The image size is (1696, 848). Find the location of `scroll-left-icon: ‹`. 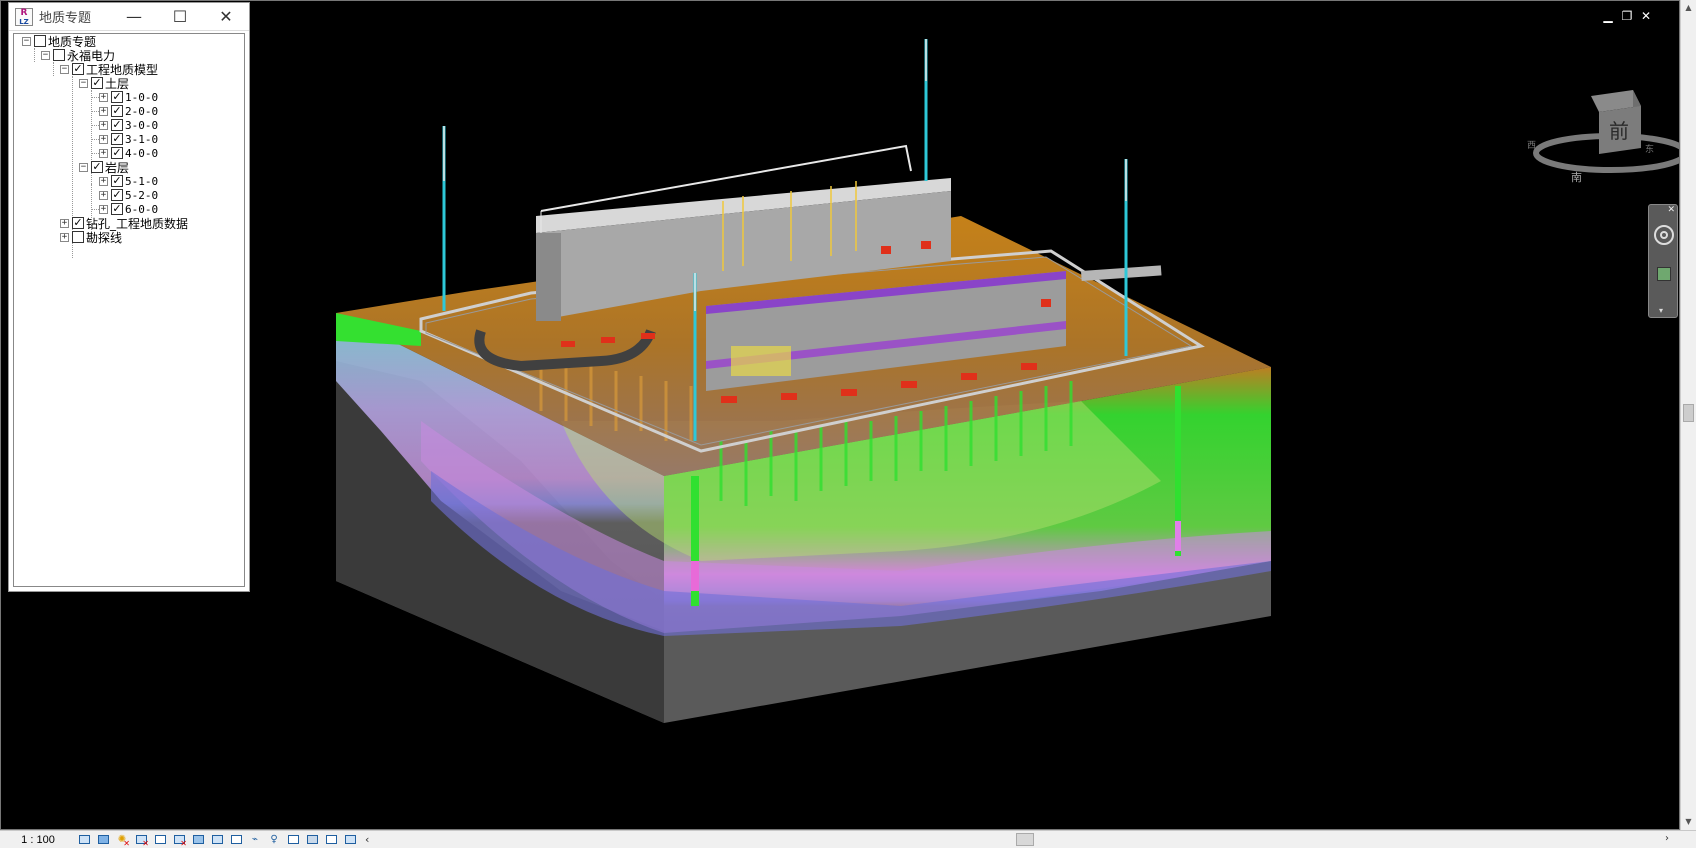

scroll-left-icon: ‹ is located at coordinates (367, 839).